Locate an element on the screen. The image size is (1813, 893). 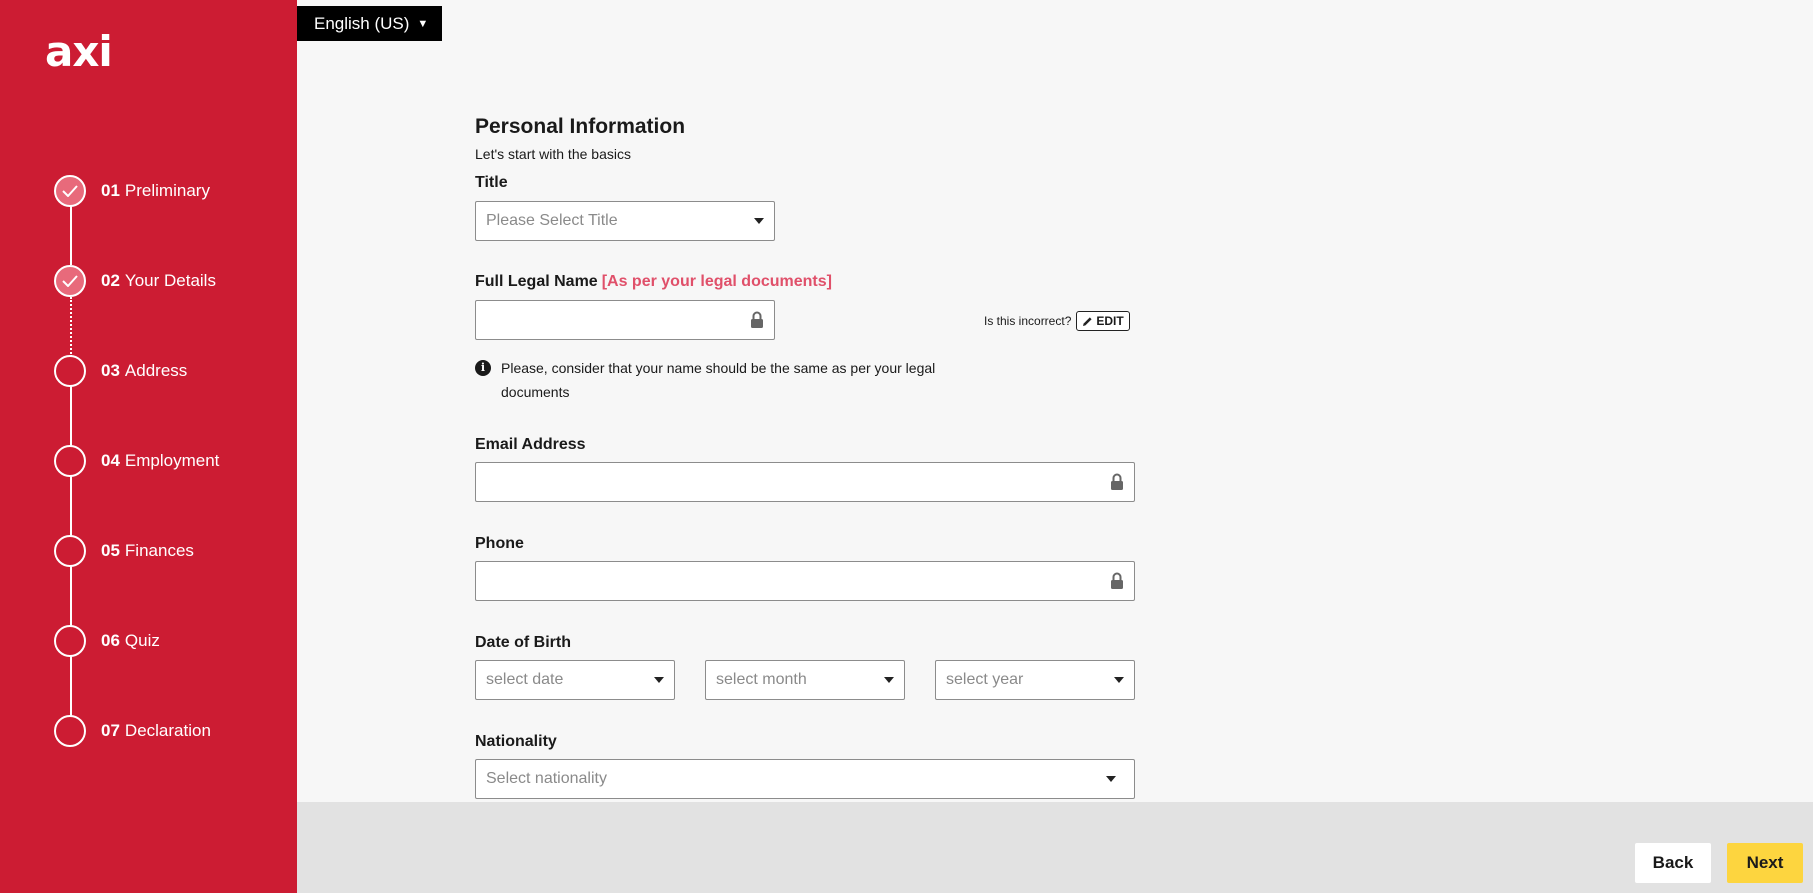
edit-name-button: EDIT is located at coordinates (1103, 321).